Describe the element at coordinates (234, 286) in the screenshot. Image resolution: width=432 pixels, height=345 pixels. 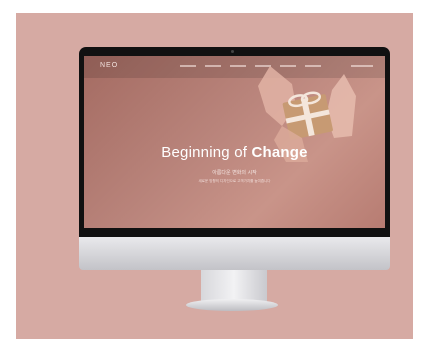
I see `monitor-stand` at that location.